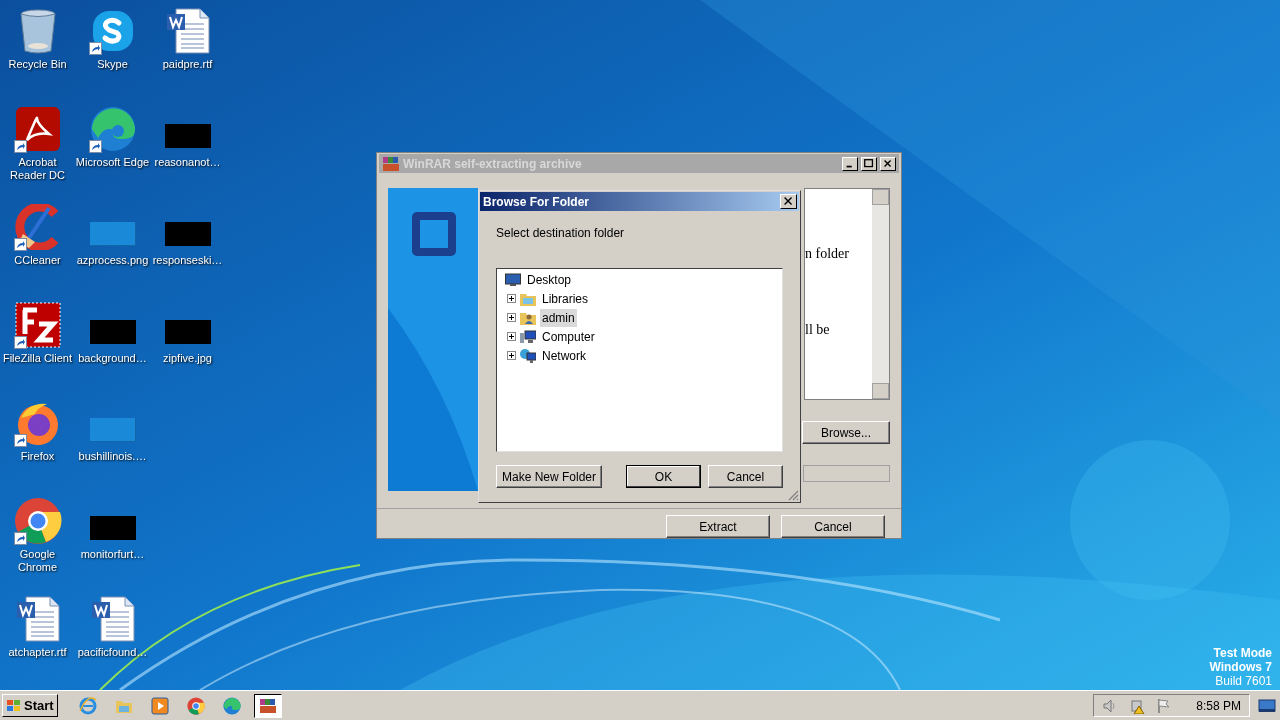 Image resolution: width=1280 pixels, height=720 pixels. I want to click on recycle-bin-icon, so click(37, 31).